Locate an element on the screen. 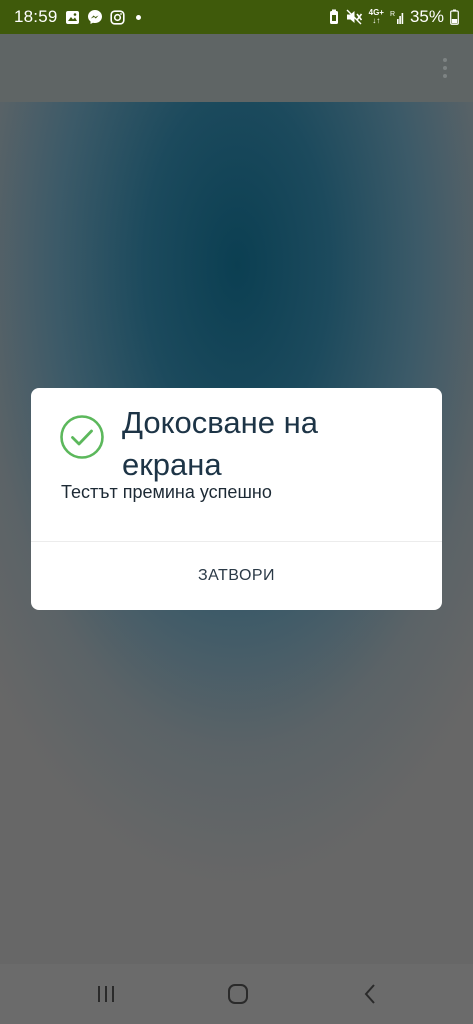  success-check-icon is located at coordinates (82, 437).